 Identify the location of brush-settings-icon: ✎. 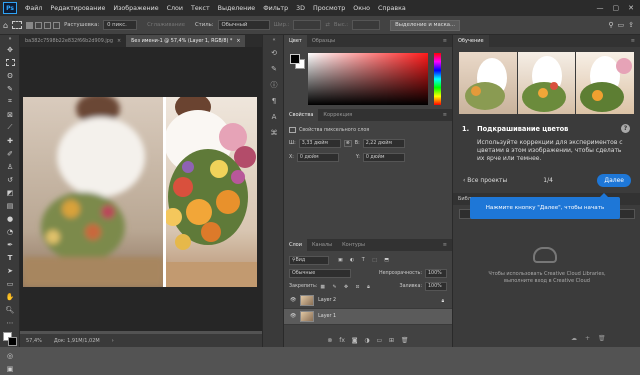
(274, 69).